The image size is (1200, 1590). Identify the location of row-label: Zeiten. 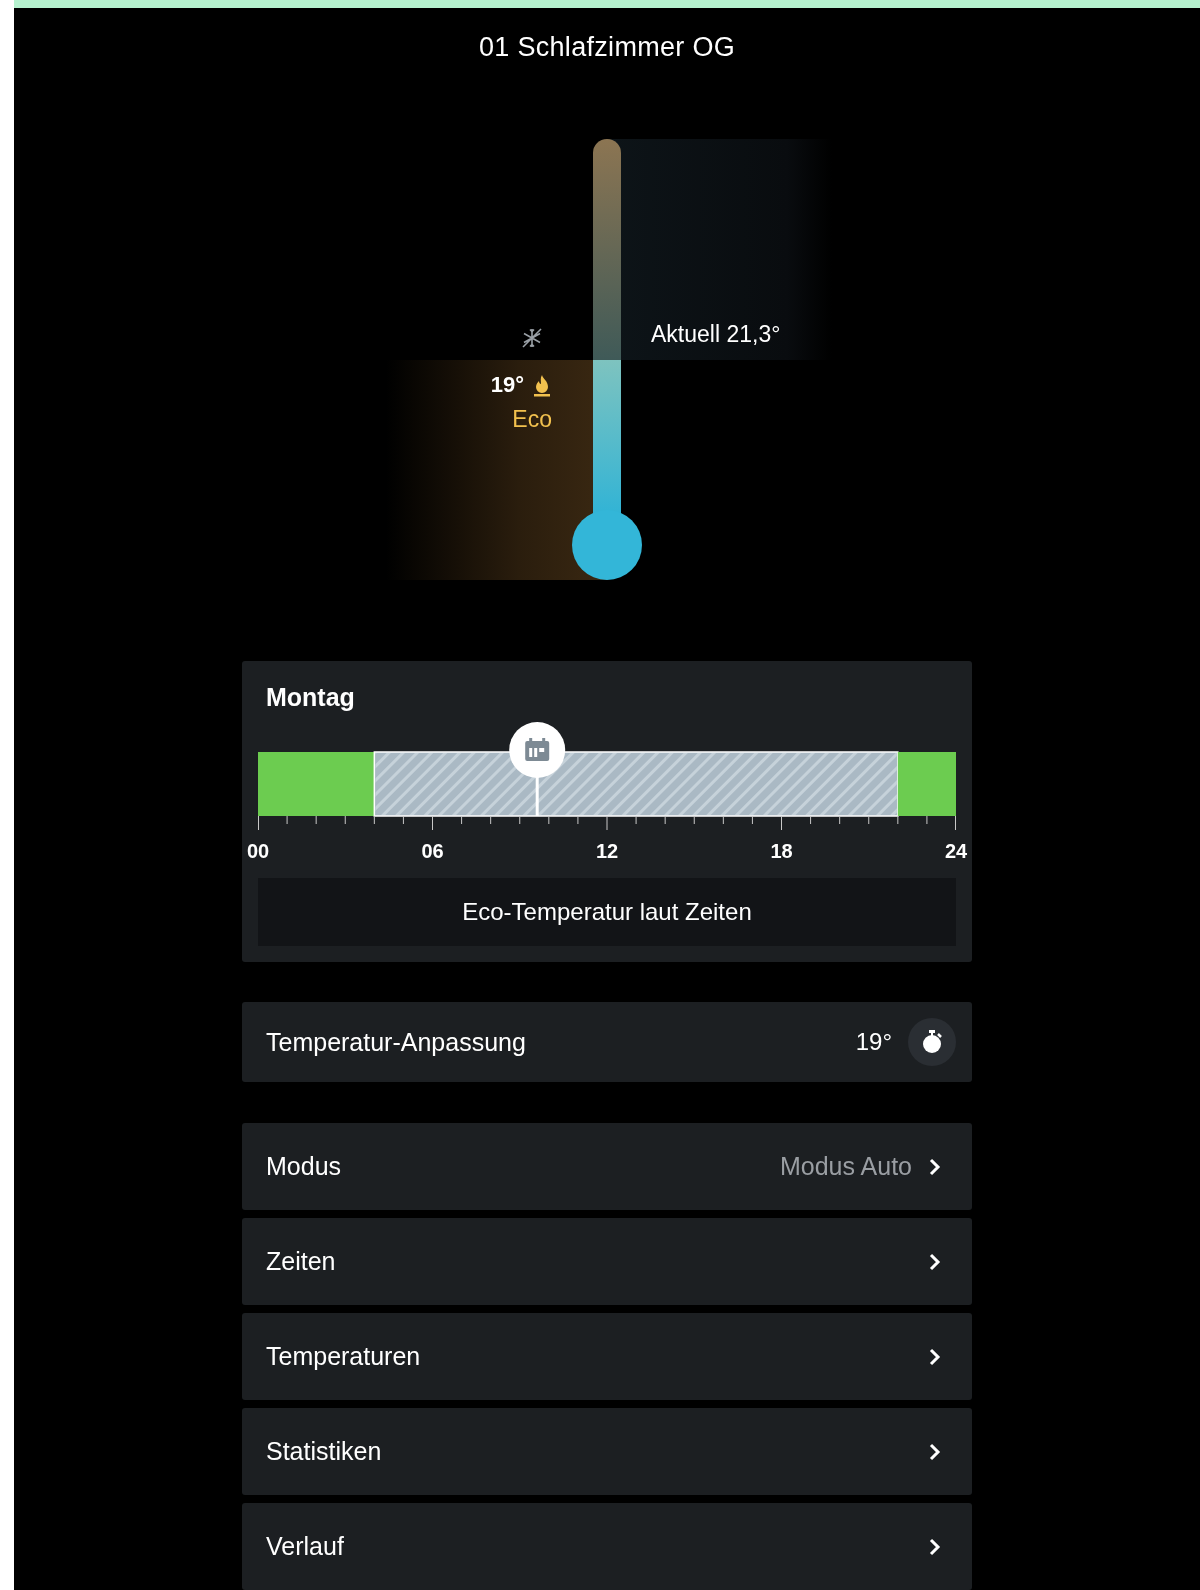
(301, 1261).